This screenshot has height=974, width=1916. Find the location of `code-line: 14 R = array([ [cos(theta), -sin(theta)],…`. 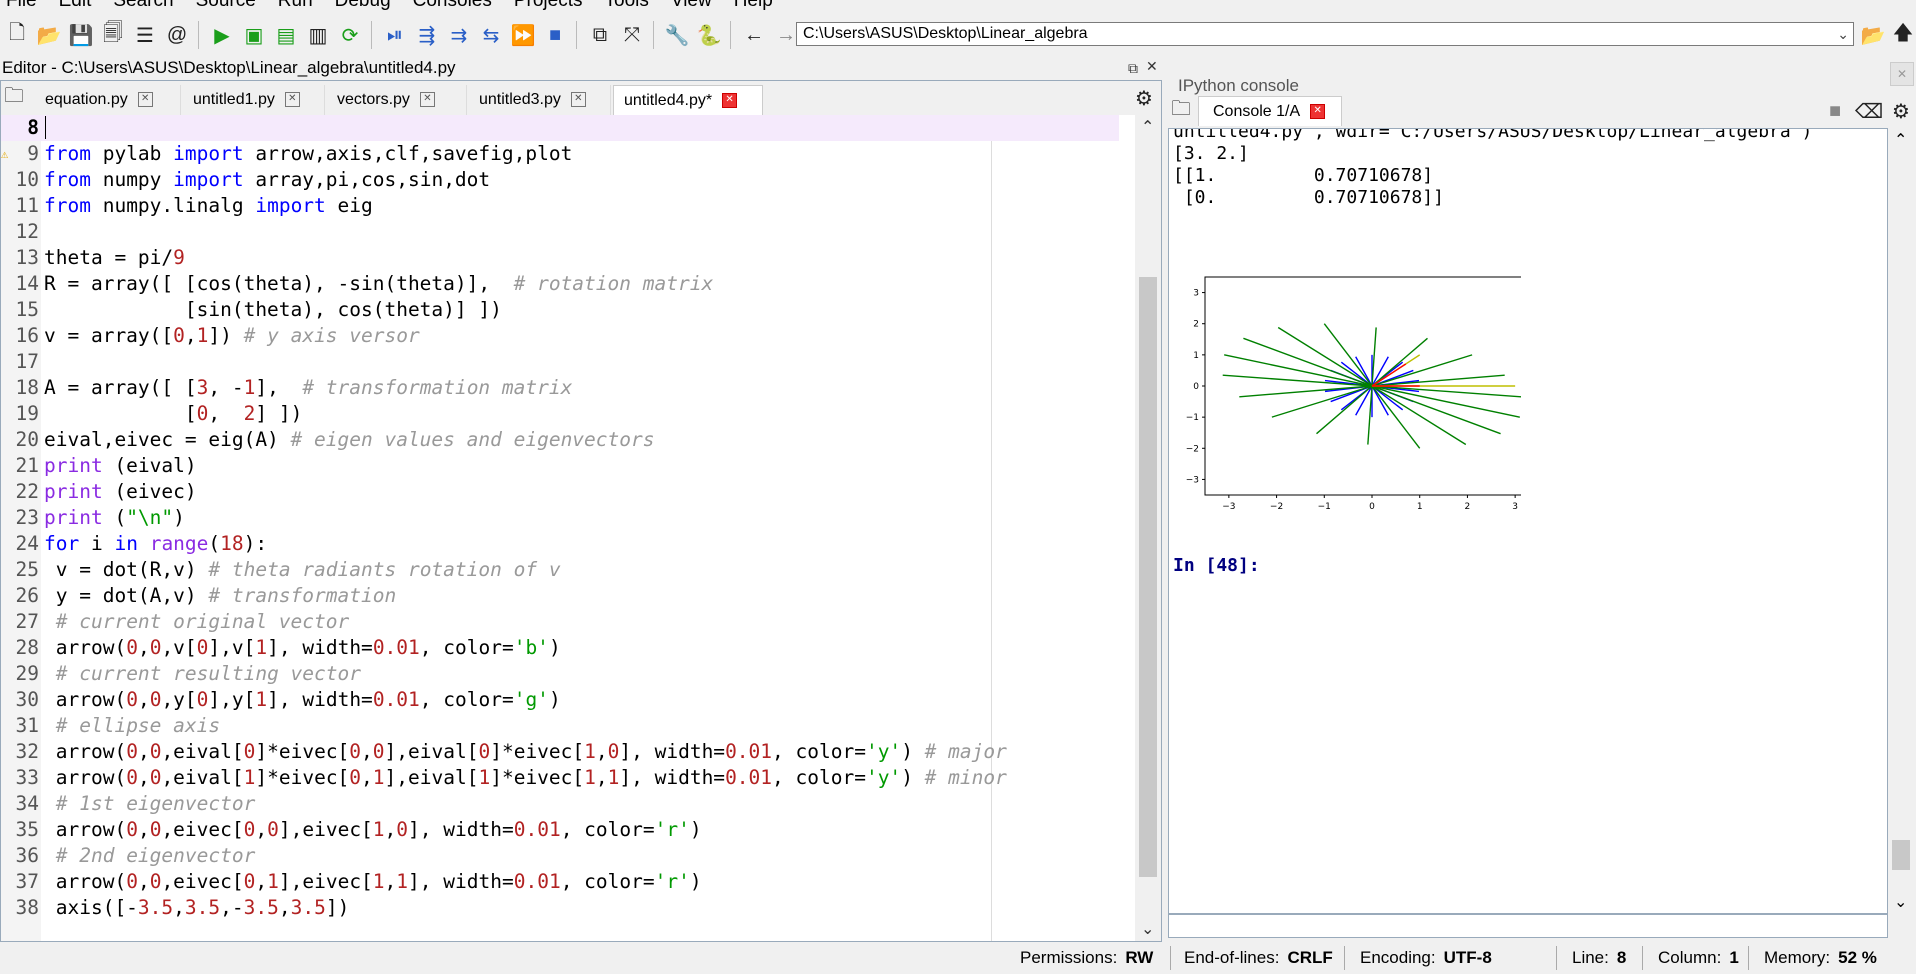

code-line: 14 R = array([ [cos(theta), -sin(theta)],… is located at coordinates (560, 284).